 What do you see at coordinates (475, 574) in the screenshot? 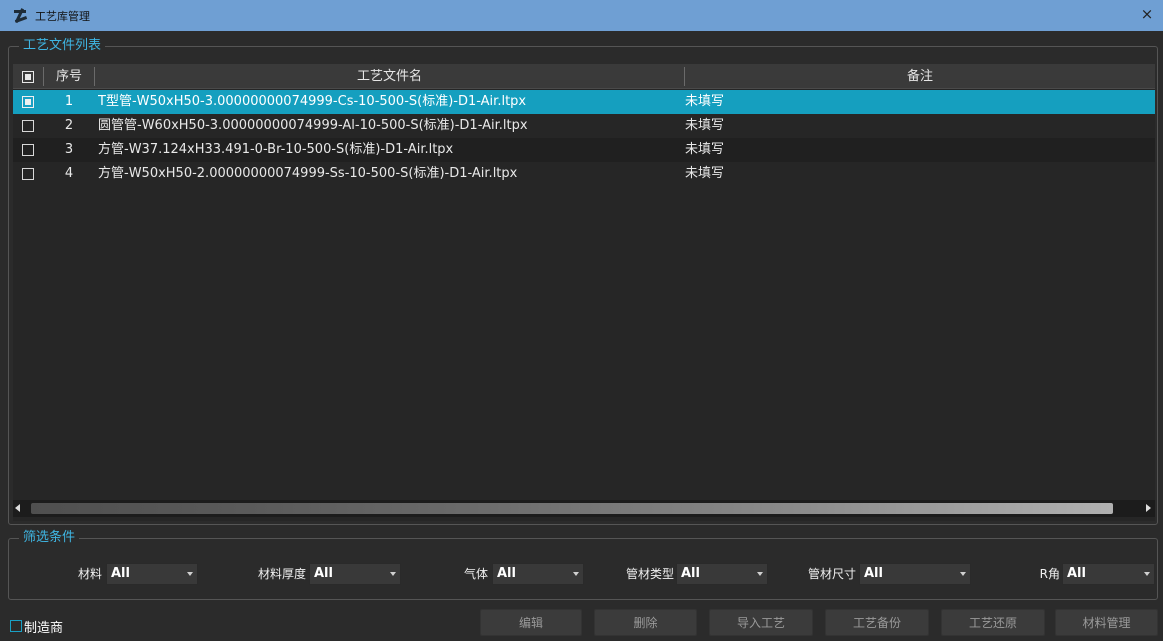
I see `gas-label: 气体` at bounding box center [475, 574].